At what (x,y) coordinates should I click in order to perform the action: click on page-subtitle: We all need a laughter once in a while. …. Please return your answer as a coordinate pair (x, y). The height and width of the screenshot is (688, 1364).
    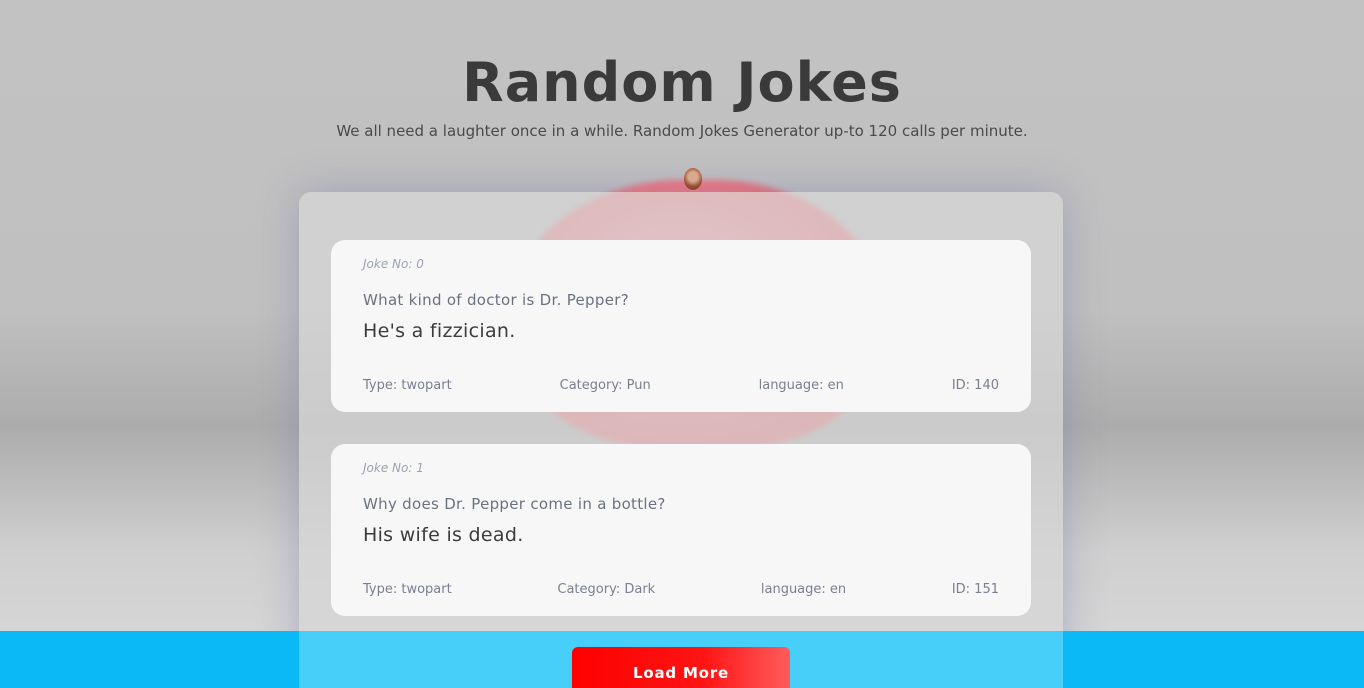
    Looking at the image, I should click on (682, 131).